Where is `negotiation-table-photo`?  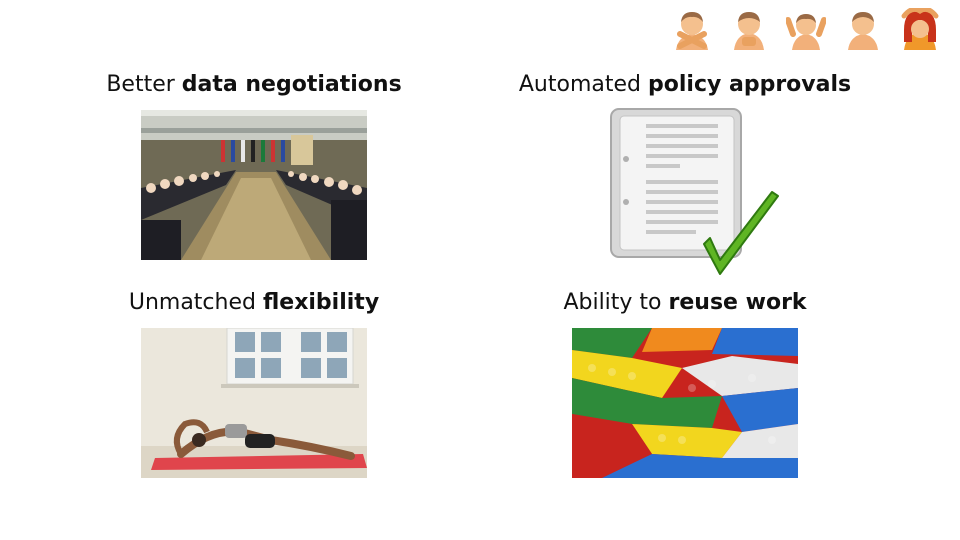
negotiation-table-photo is located at coordinates (254, 185).